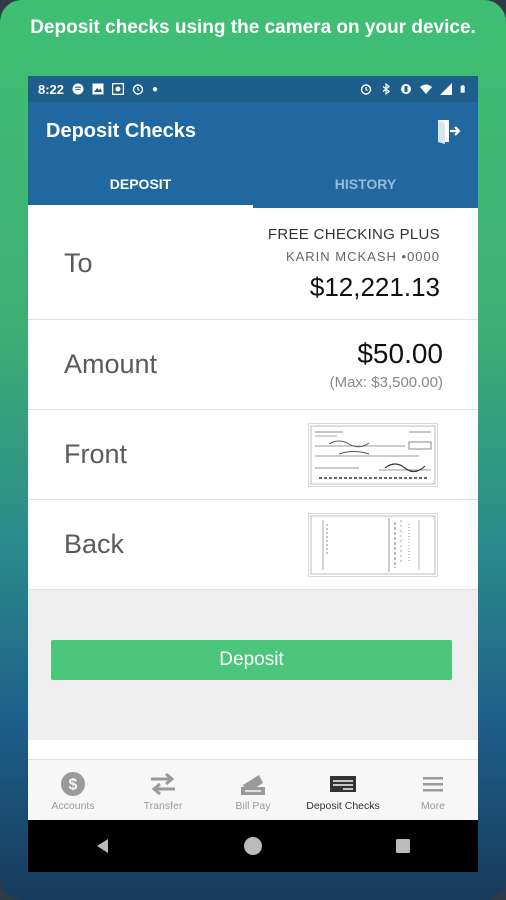 Image resolution: width=506 pixels, height=900 pixels. What do you see at coordinates (253, 805) in the screenshot?
I see `nav-bill-pay-label: Bill Pay` at bounding box center [253, 805].